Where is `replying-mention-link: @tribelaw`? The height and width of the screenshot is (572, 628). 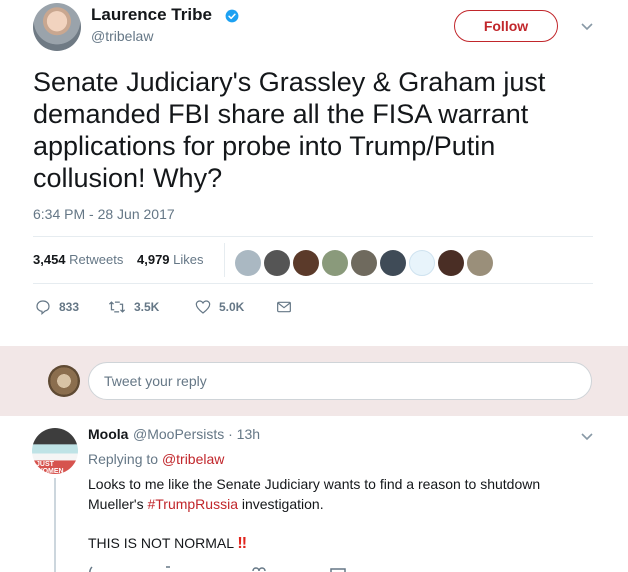 replying-mention-link: @tribelaw is located at coordinates (193, 459).